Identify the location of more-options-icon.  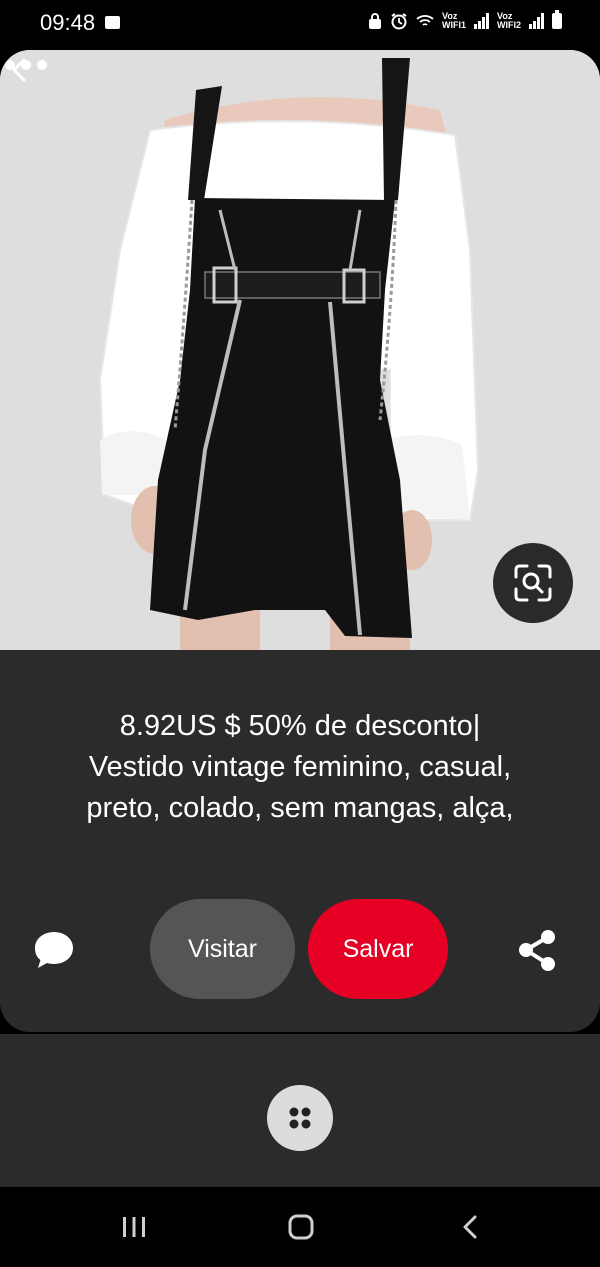
(26, 65).